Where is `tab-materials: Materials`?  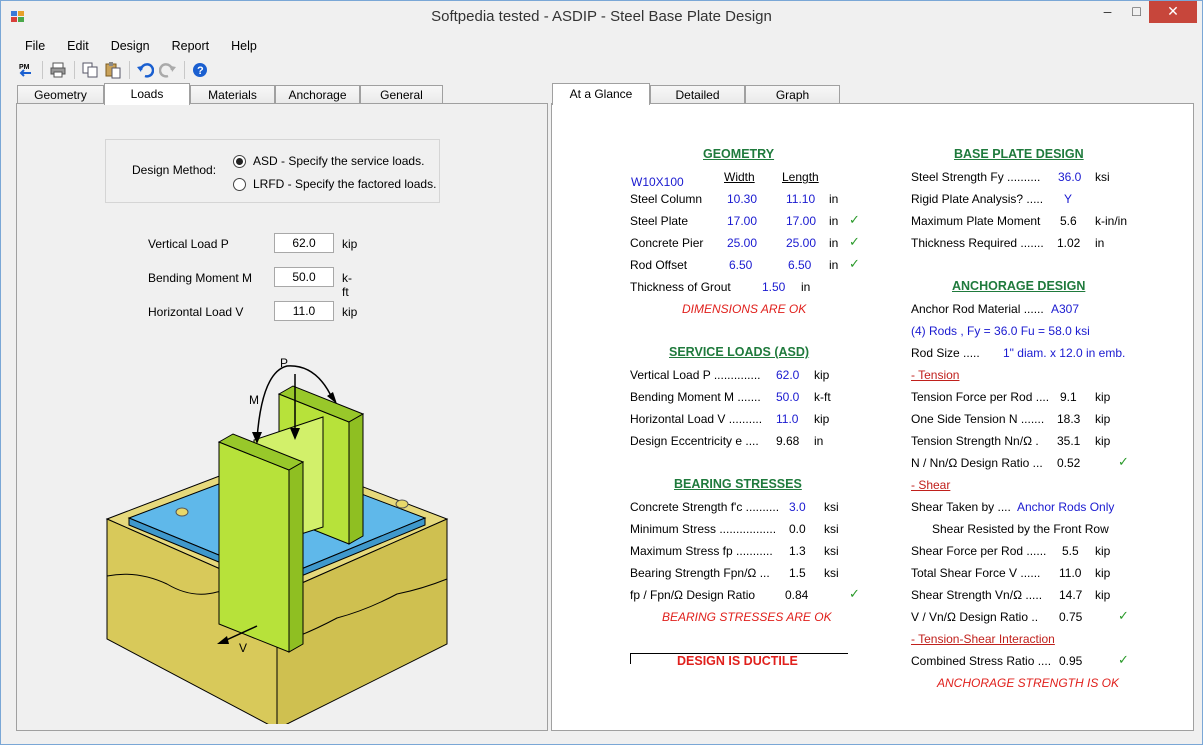
tab-materials: Materials is located at coordinates (232, 94).